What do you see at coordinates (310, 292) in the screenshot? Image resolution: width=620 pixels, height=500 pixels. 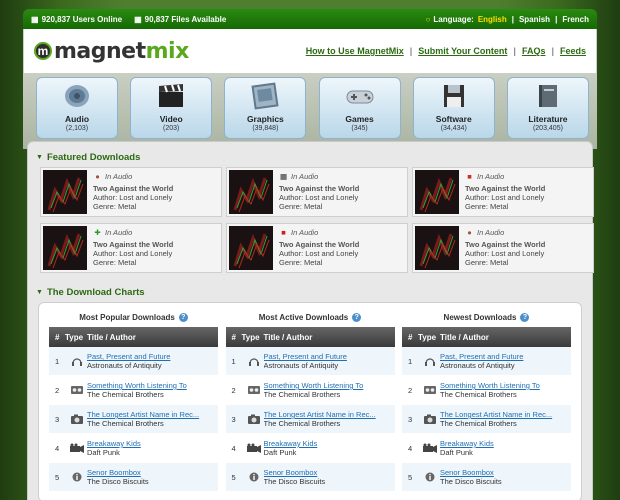 I see `charts-header: ▼ The Download Charts` at bounding box center [310, 292].